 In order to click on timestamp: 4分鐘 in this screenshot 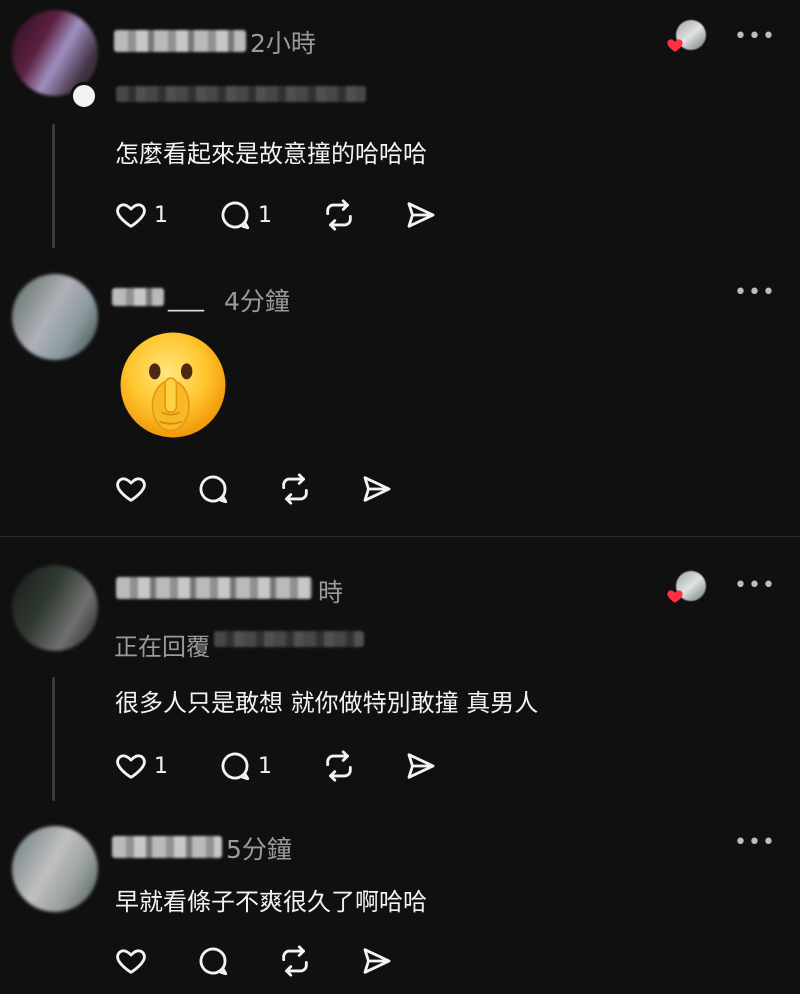, I will do `click(257, 301)`.